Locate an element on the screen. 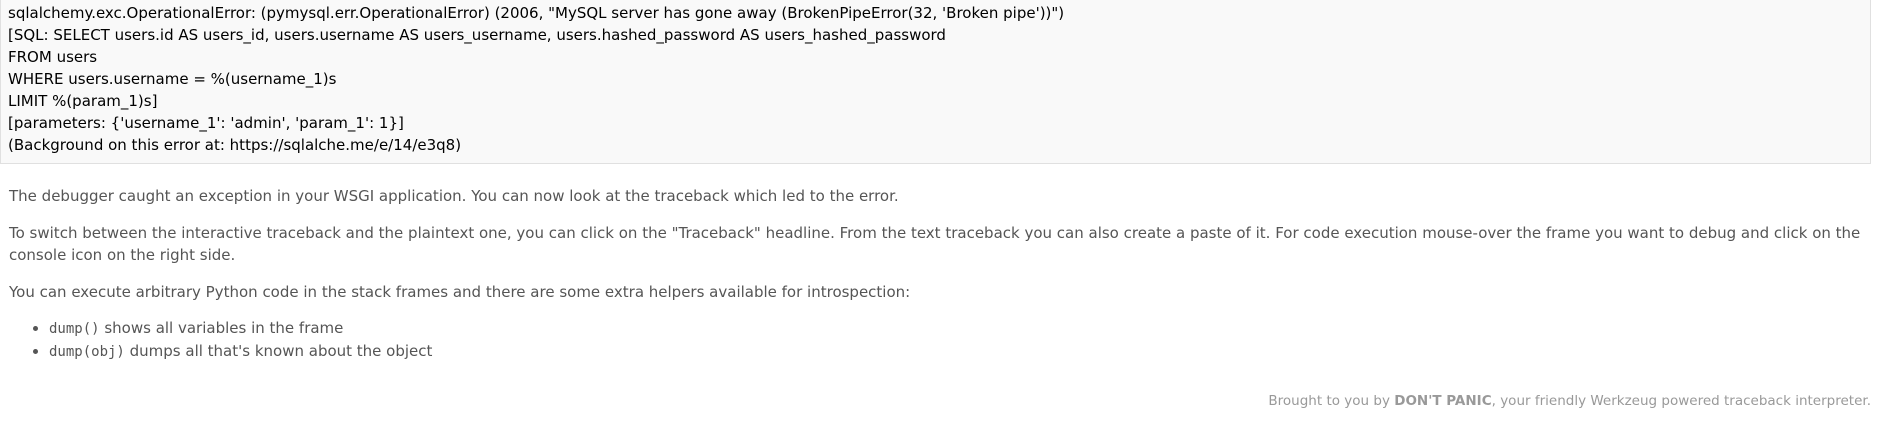  footer-brand: DON'T PANIC is located at coordinates (1443, 401).